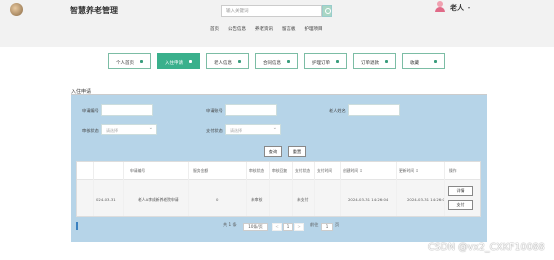  I want to click on col-index, so click(109, 171).